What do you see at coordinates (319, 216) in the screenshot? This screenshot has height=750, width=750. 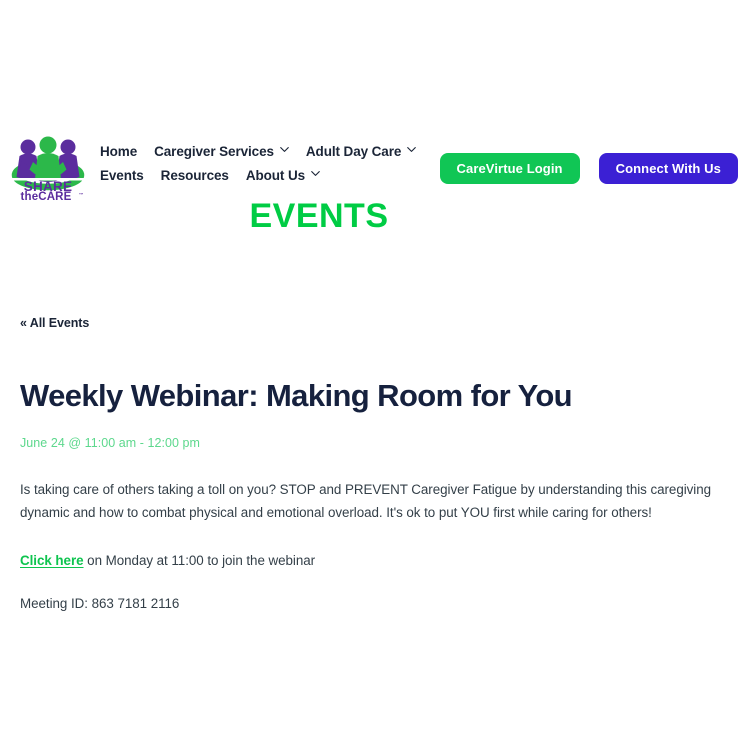 I see `page-title: EVENTS` at bounding box center [319, 216].